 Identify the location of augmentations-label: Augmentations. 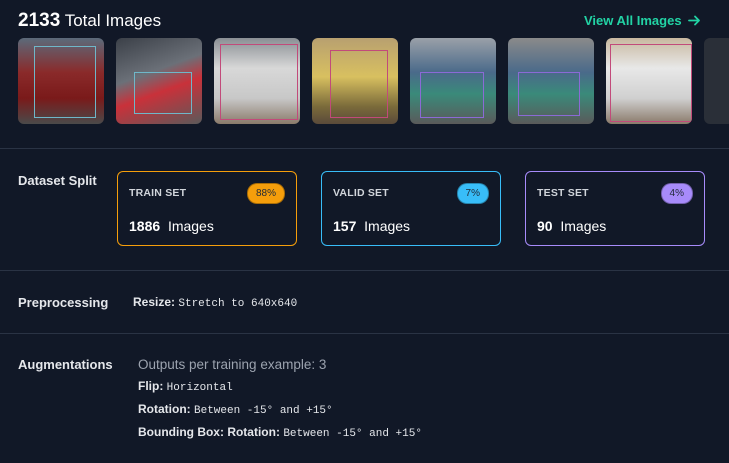
(65, 364).